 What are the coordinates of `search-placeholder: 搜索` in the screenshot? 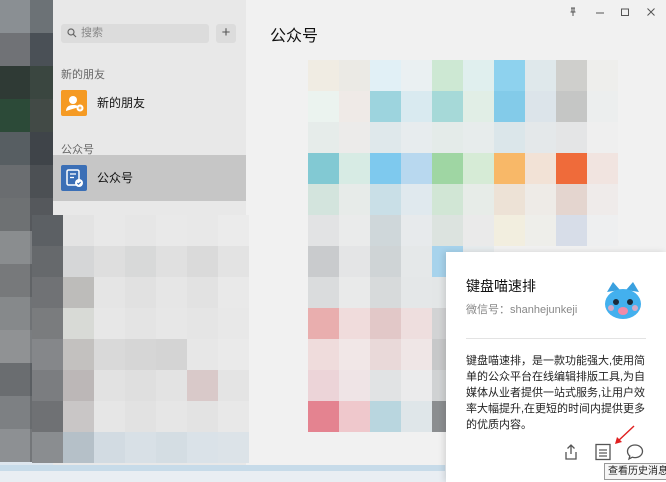 It's located at (92, 33).